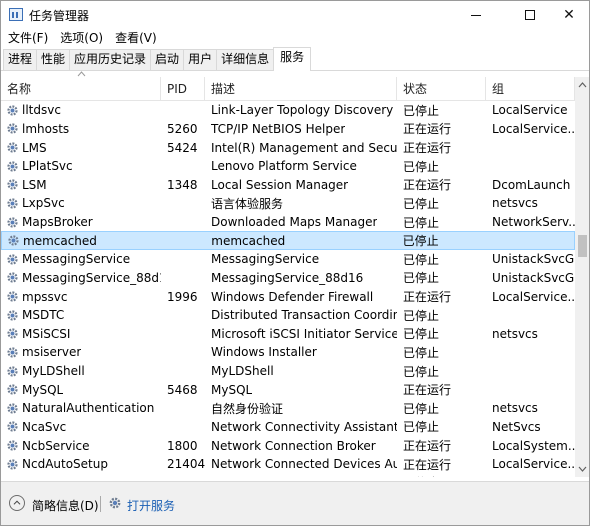  What do you see at coordinates (136, 38) in the screenshot?
I see `menu-view: 查看(V)` at bounding box center [136, 38].